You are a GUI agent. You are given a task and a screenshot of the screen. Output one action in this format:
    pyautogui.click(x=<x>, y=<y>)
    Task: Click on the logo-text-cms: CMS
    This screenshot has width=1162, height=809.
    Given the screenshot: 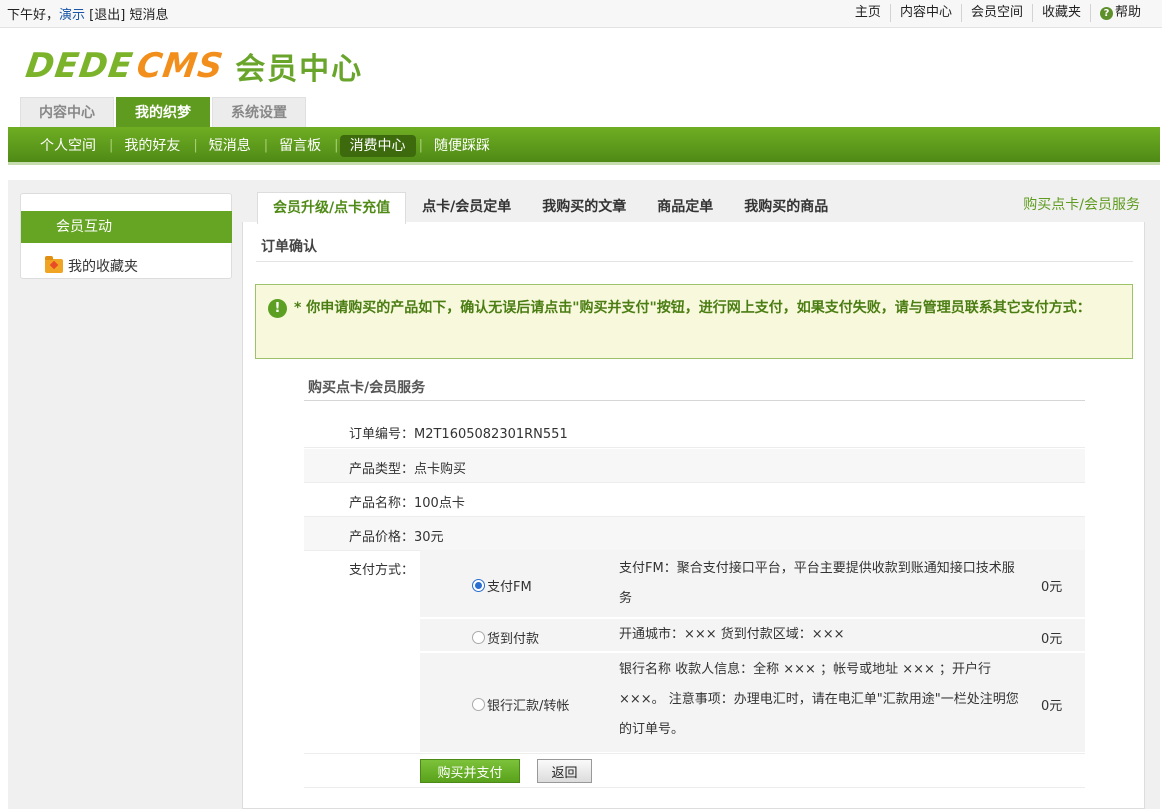 What is the action you would take?
    pyautogui.click(x=180, y=66)
    